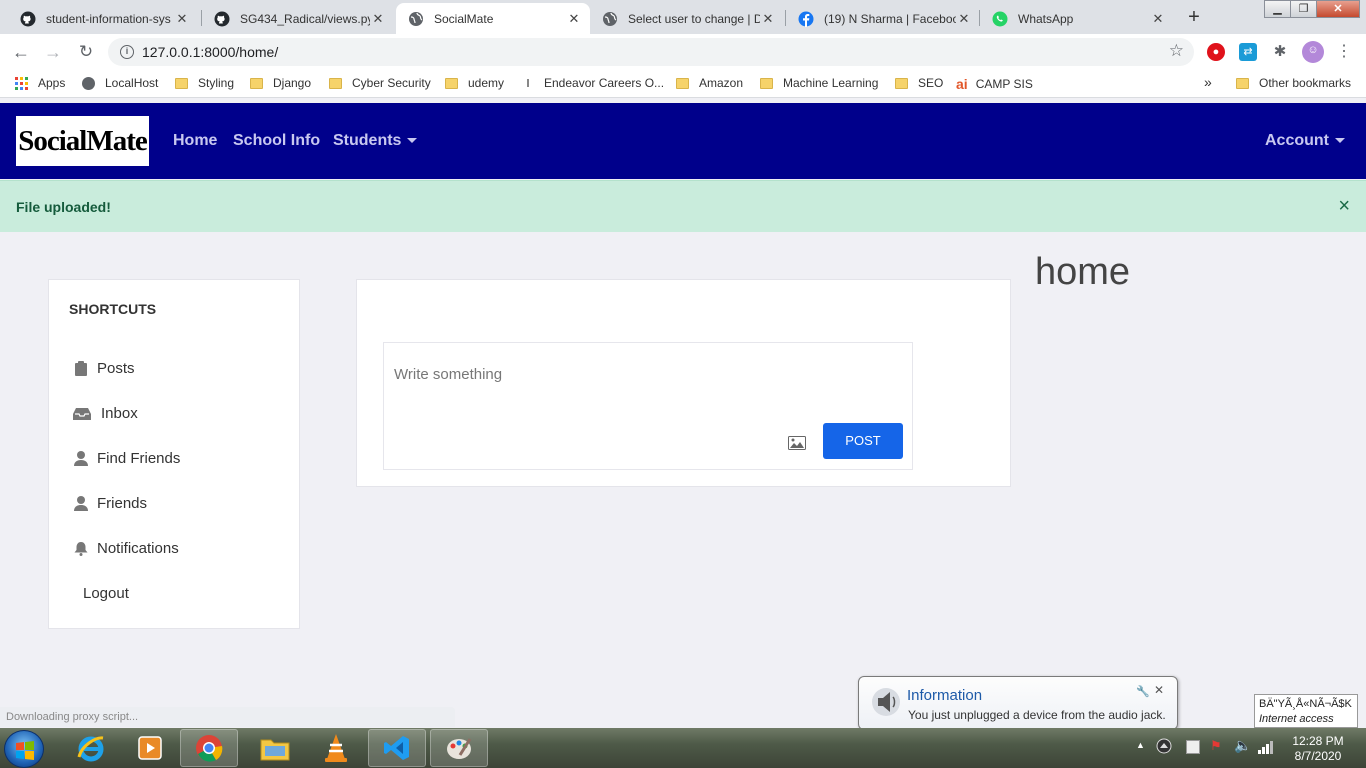 The image size is (1366, 768). What do you see at coordinates (1318, 756) in the screenshot?
I see `clock-date: 8/7/2020` at bounding box center [1318, 756].